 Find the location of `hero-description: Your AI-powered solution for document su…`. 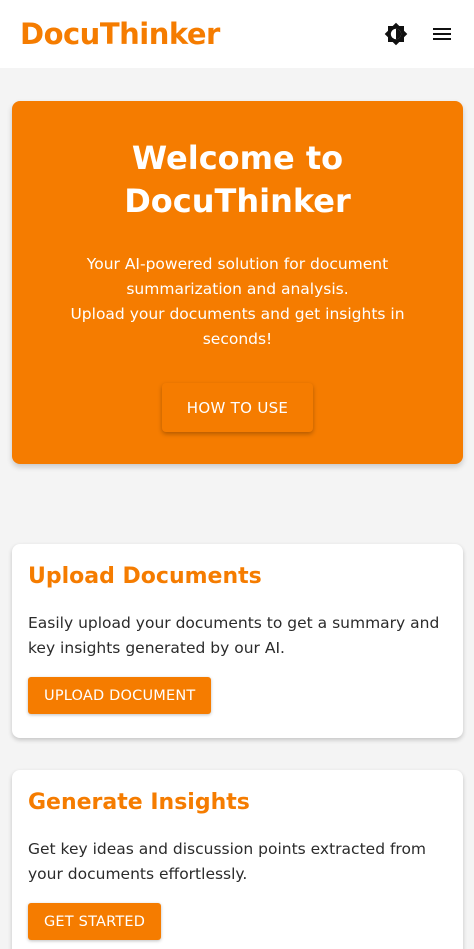

hero-description: Your AI-powered solution for document su… is located at coordinates (237, 302).